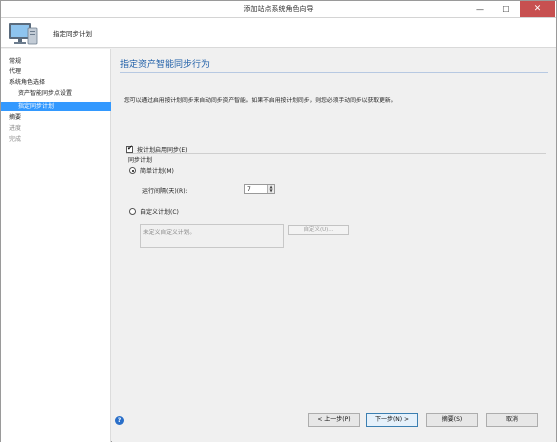  What do you see at coordinates (334, 72) in the screenshot?
I see `title-divider` at bounding box center [334, 72].